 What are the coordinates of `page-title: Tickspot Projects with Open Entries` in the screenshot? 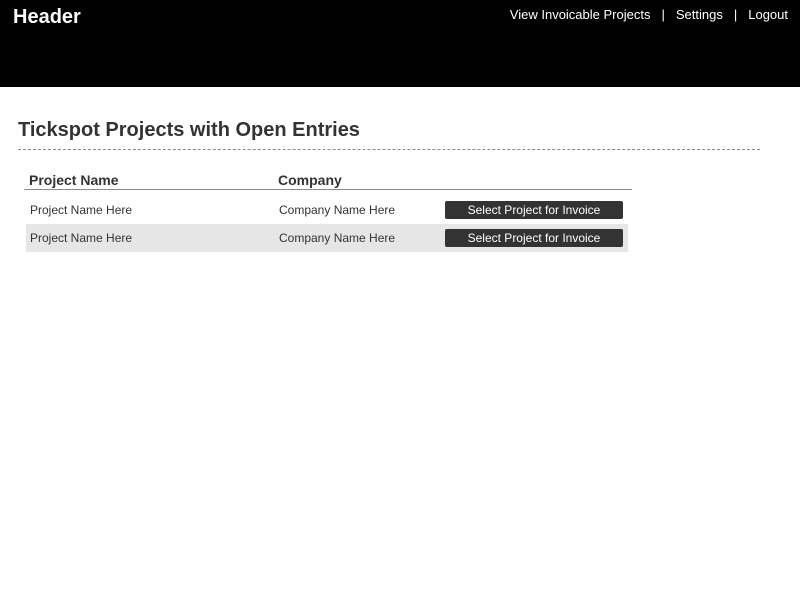 It's located at (189, 130).